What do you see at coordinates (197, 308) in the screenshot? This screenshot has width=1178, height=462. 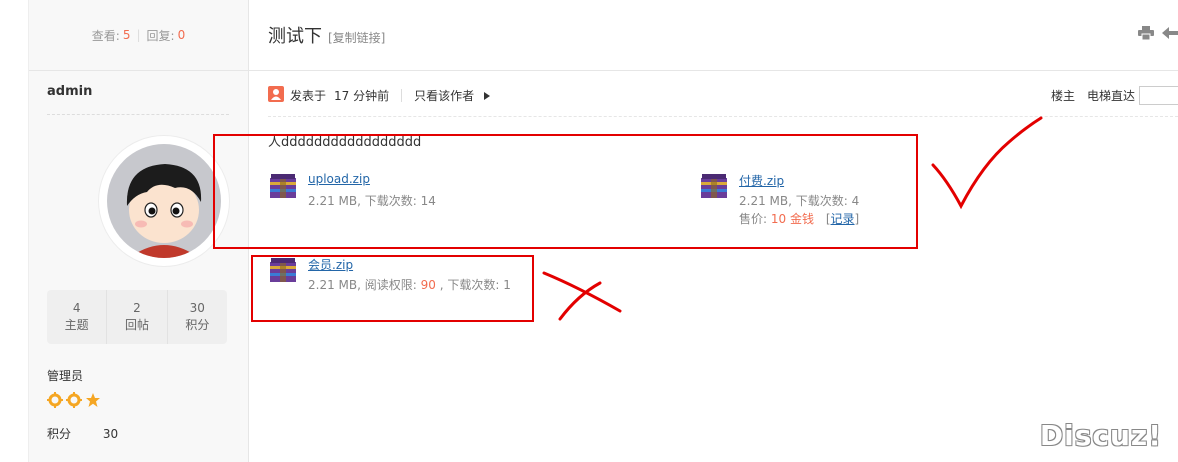 I see `count-value: 30` at bounding box center [197, 308].